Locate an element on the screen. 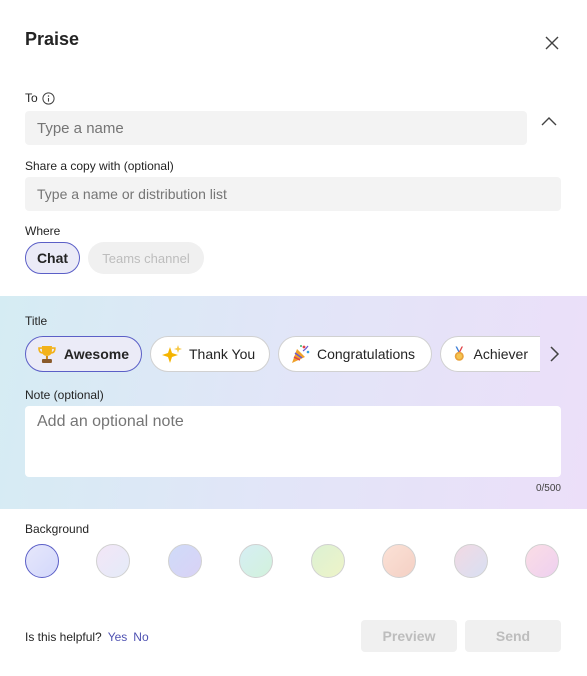  close-button is located at coordinates (552, 43).